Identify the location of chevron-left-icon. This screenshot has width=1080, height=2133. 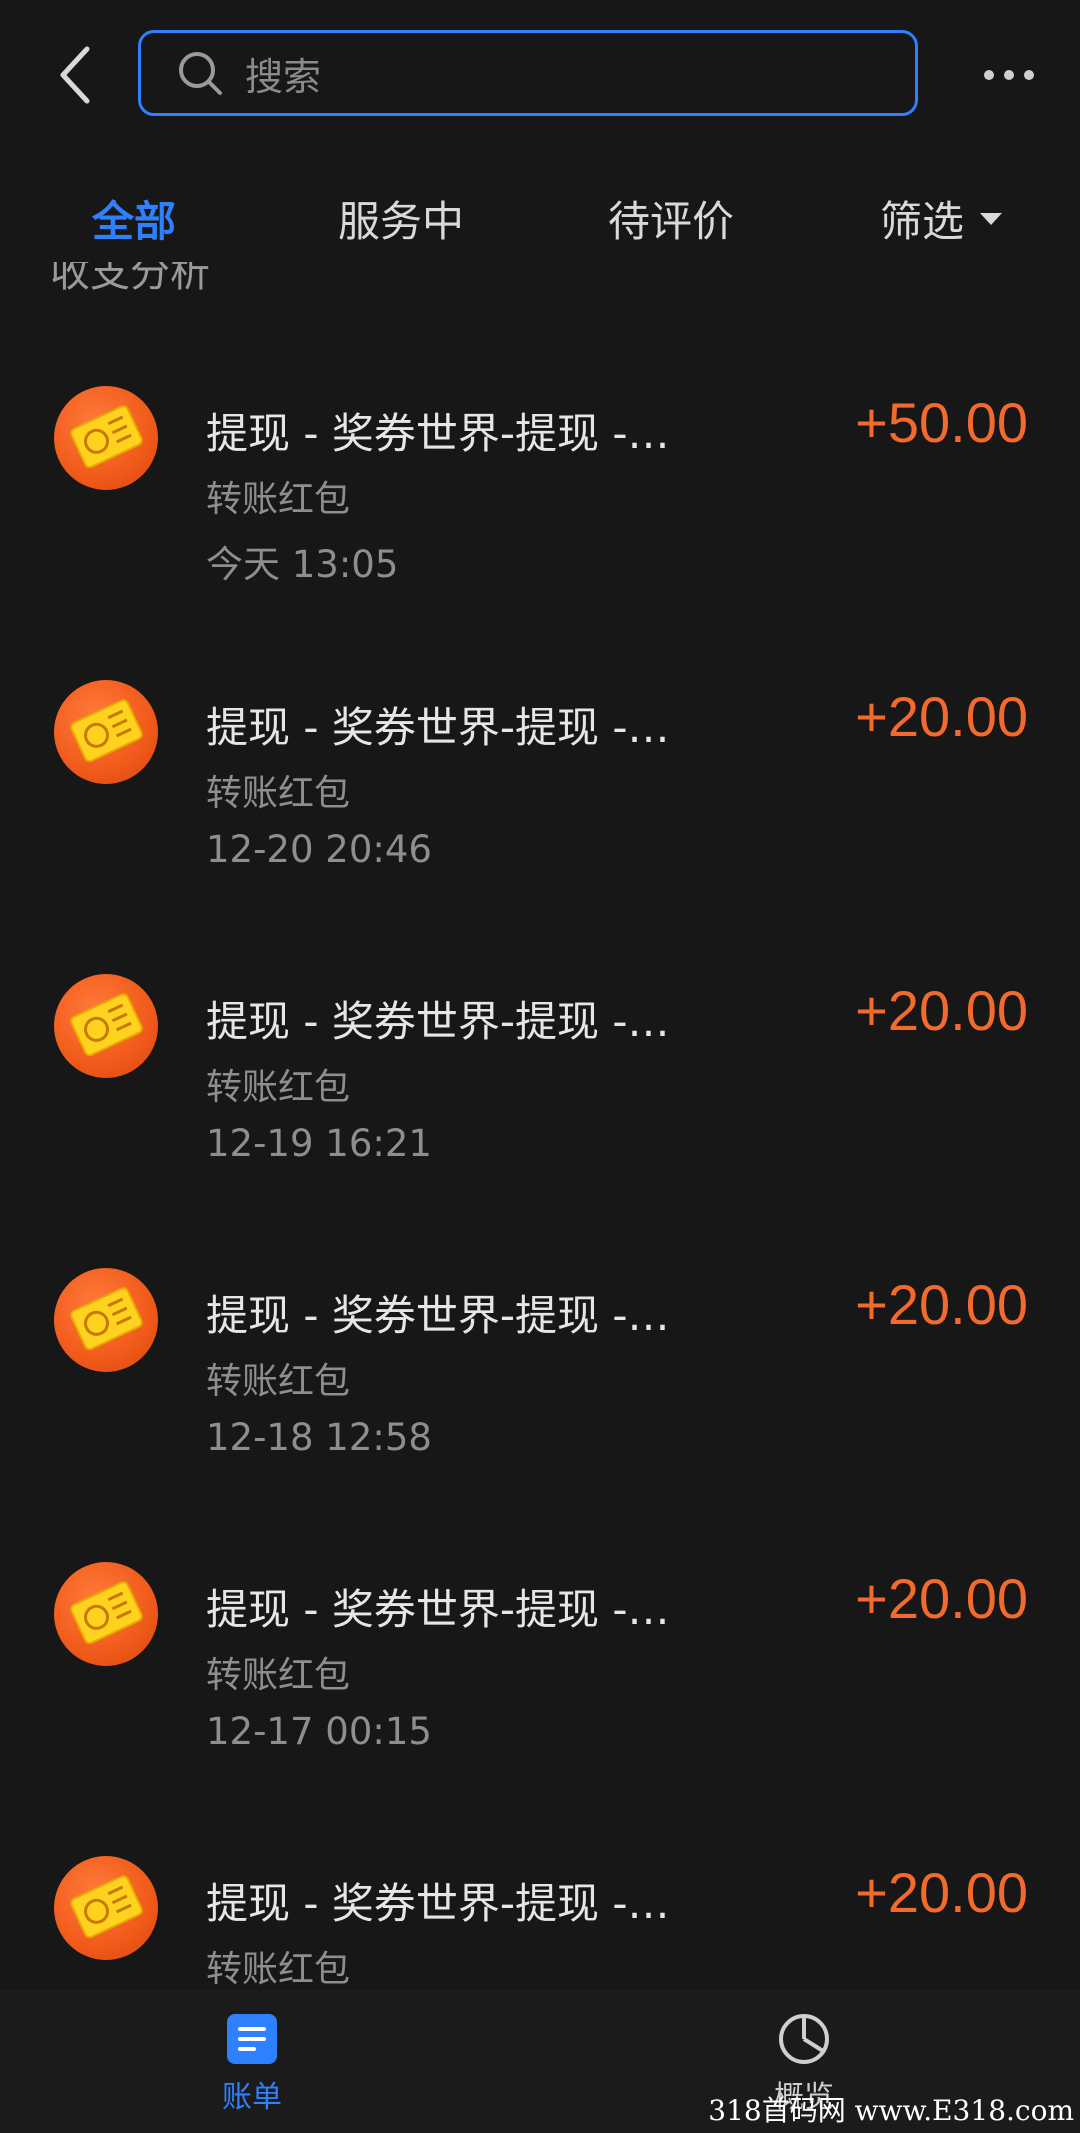
(75, 75).